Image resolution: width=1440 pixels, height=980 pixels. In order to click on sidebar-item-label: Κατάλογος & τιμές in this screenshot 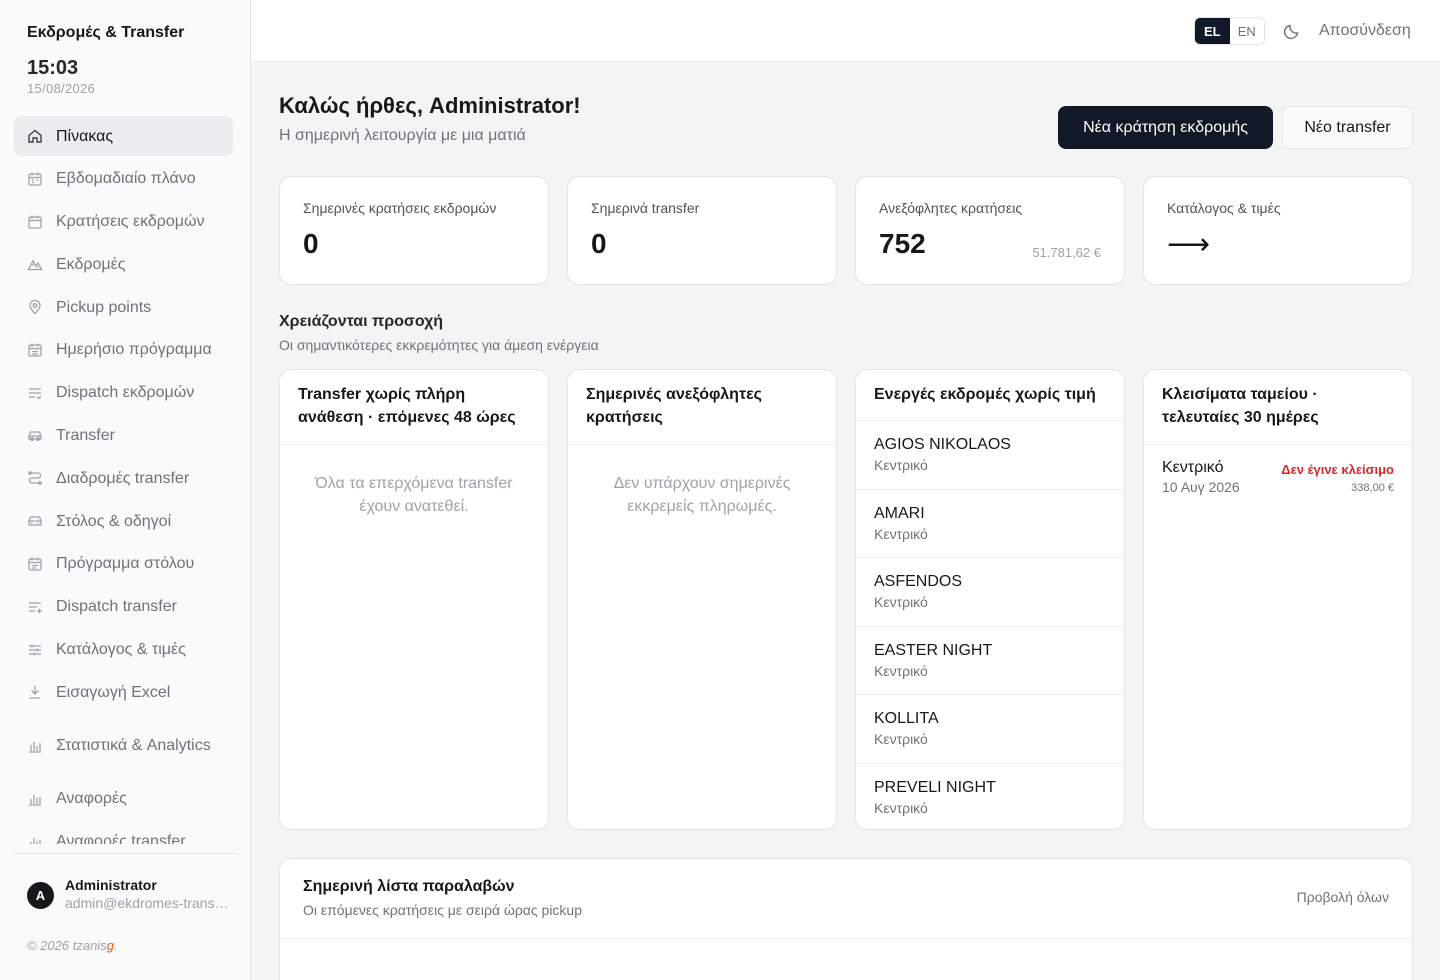, I will do `click(121, 650)`.